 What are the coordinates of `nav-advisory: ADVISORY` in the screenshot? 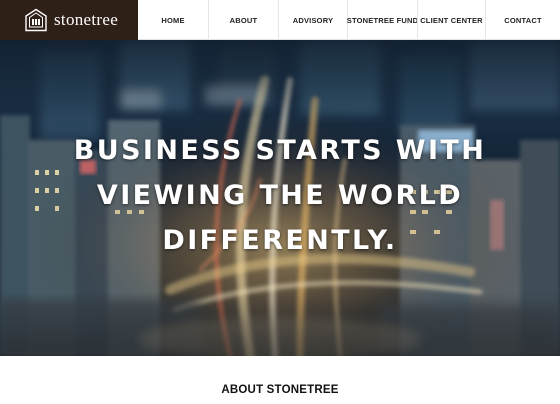 It's located at (312, 20).